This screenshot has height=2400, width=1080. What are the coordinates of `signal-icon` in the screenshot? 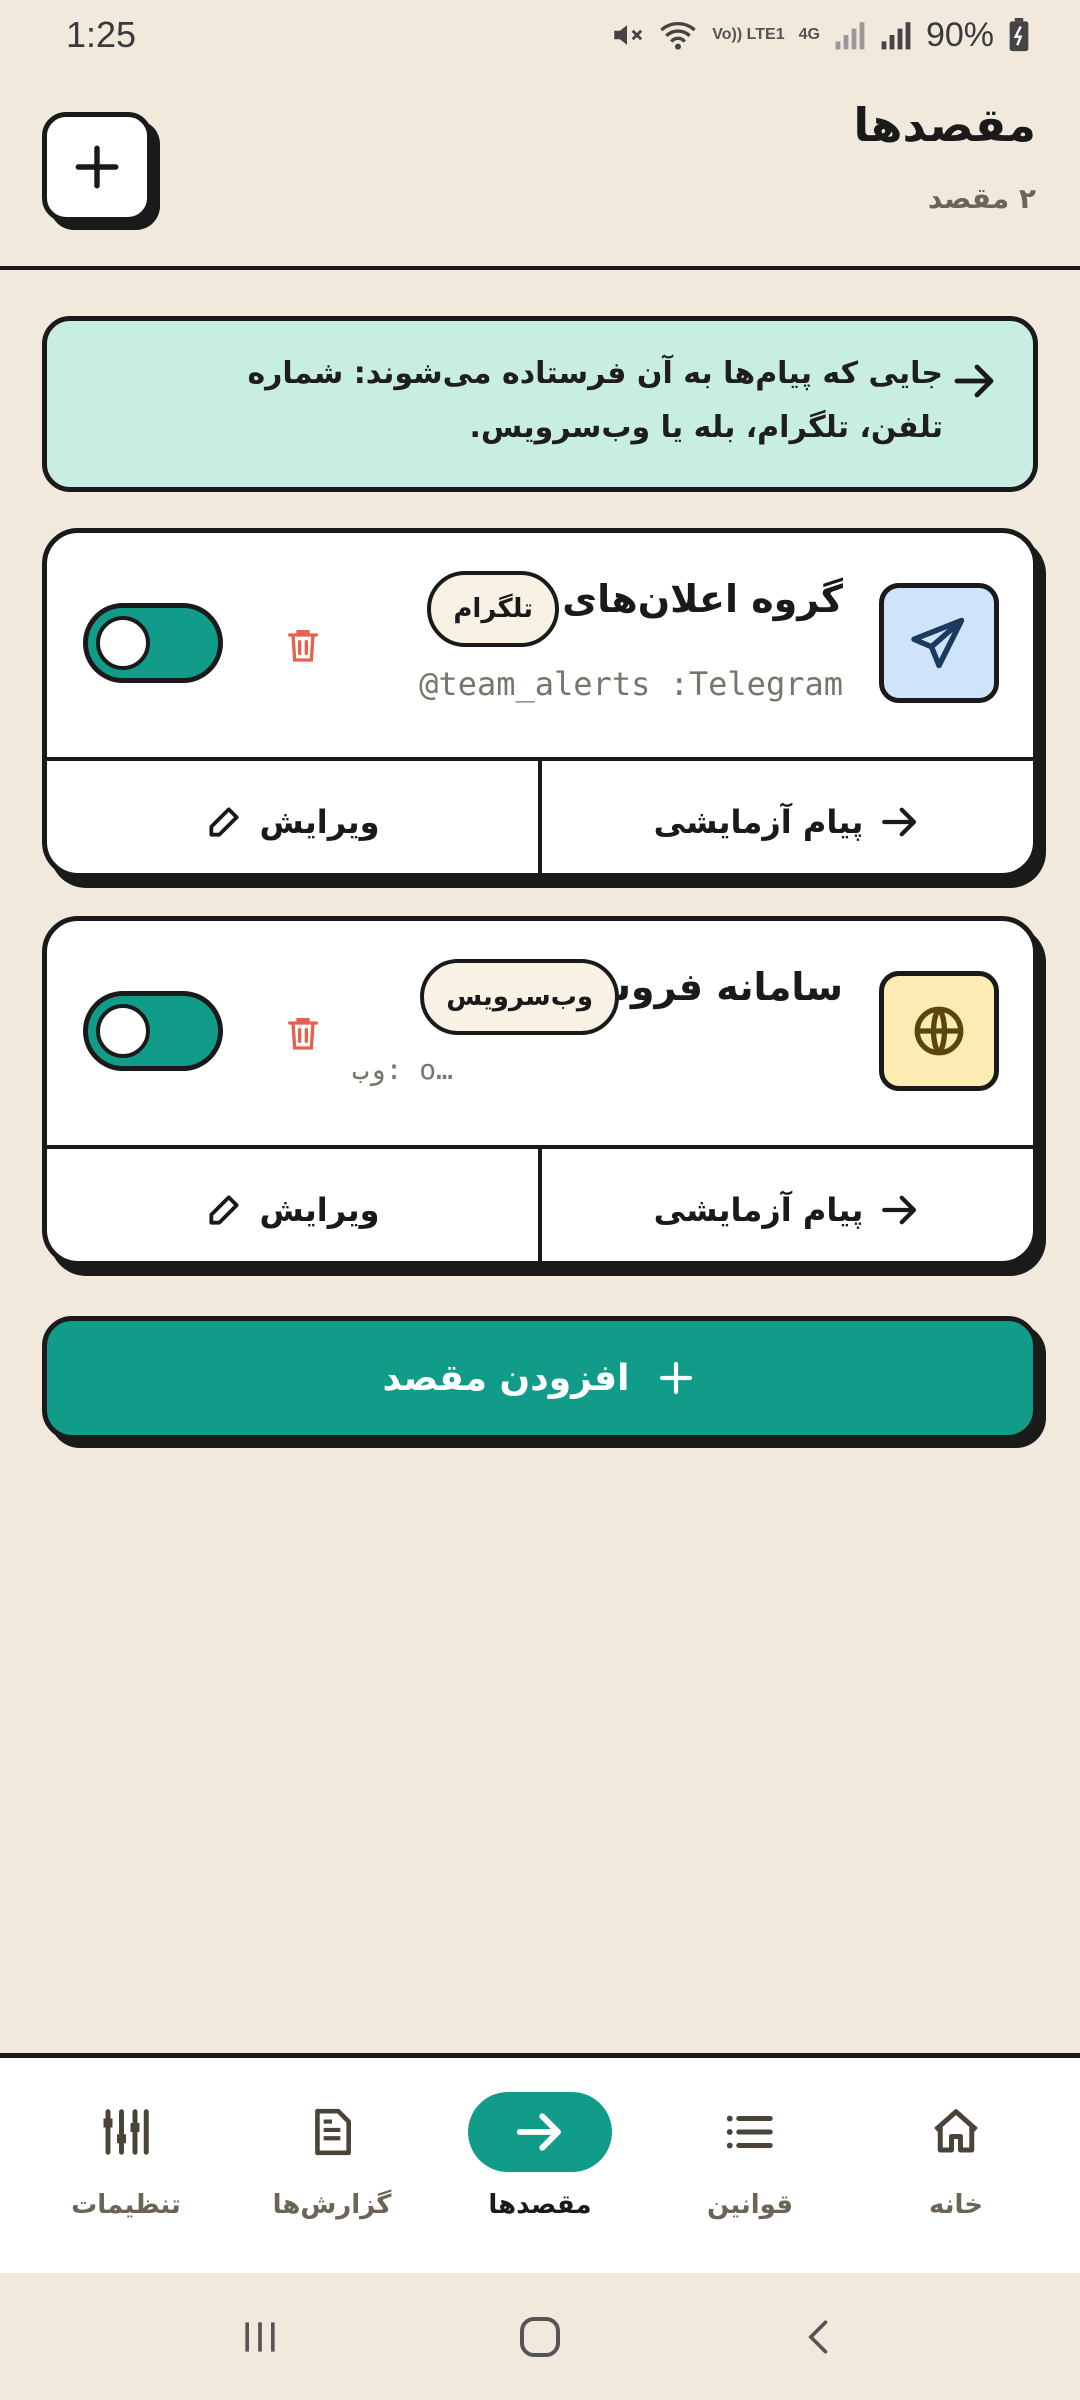 It's located at (850, 36).